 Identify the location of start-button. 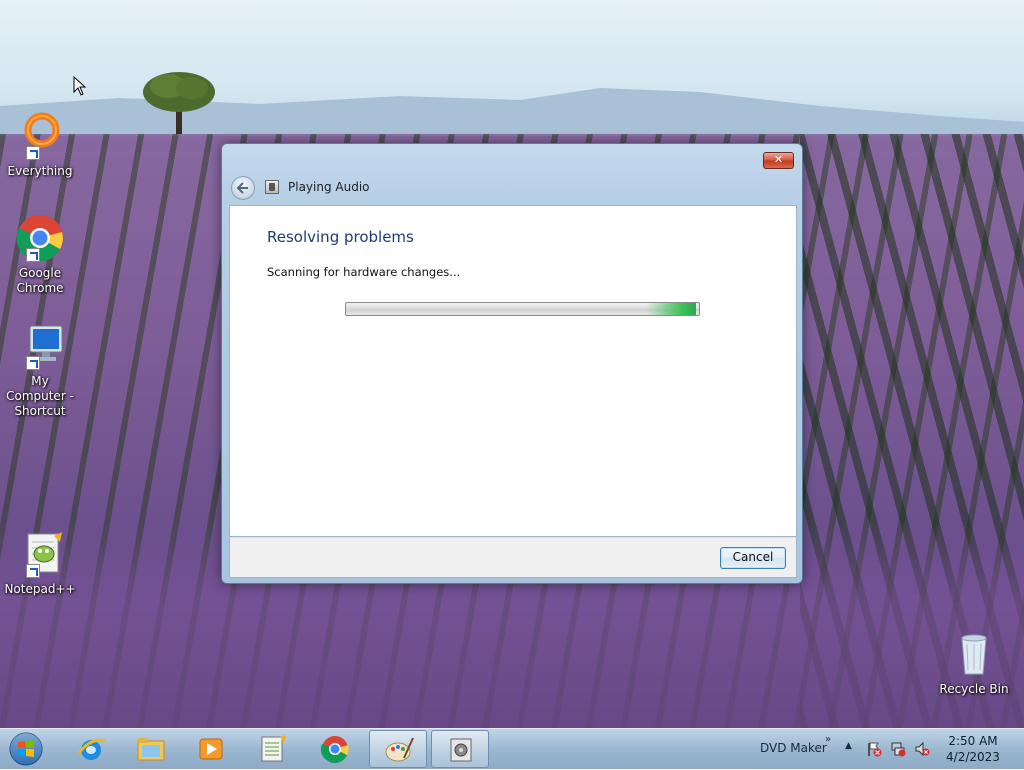
(26, 749).